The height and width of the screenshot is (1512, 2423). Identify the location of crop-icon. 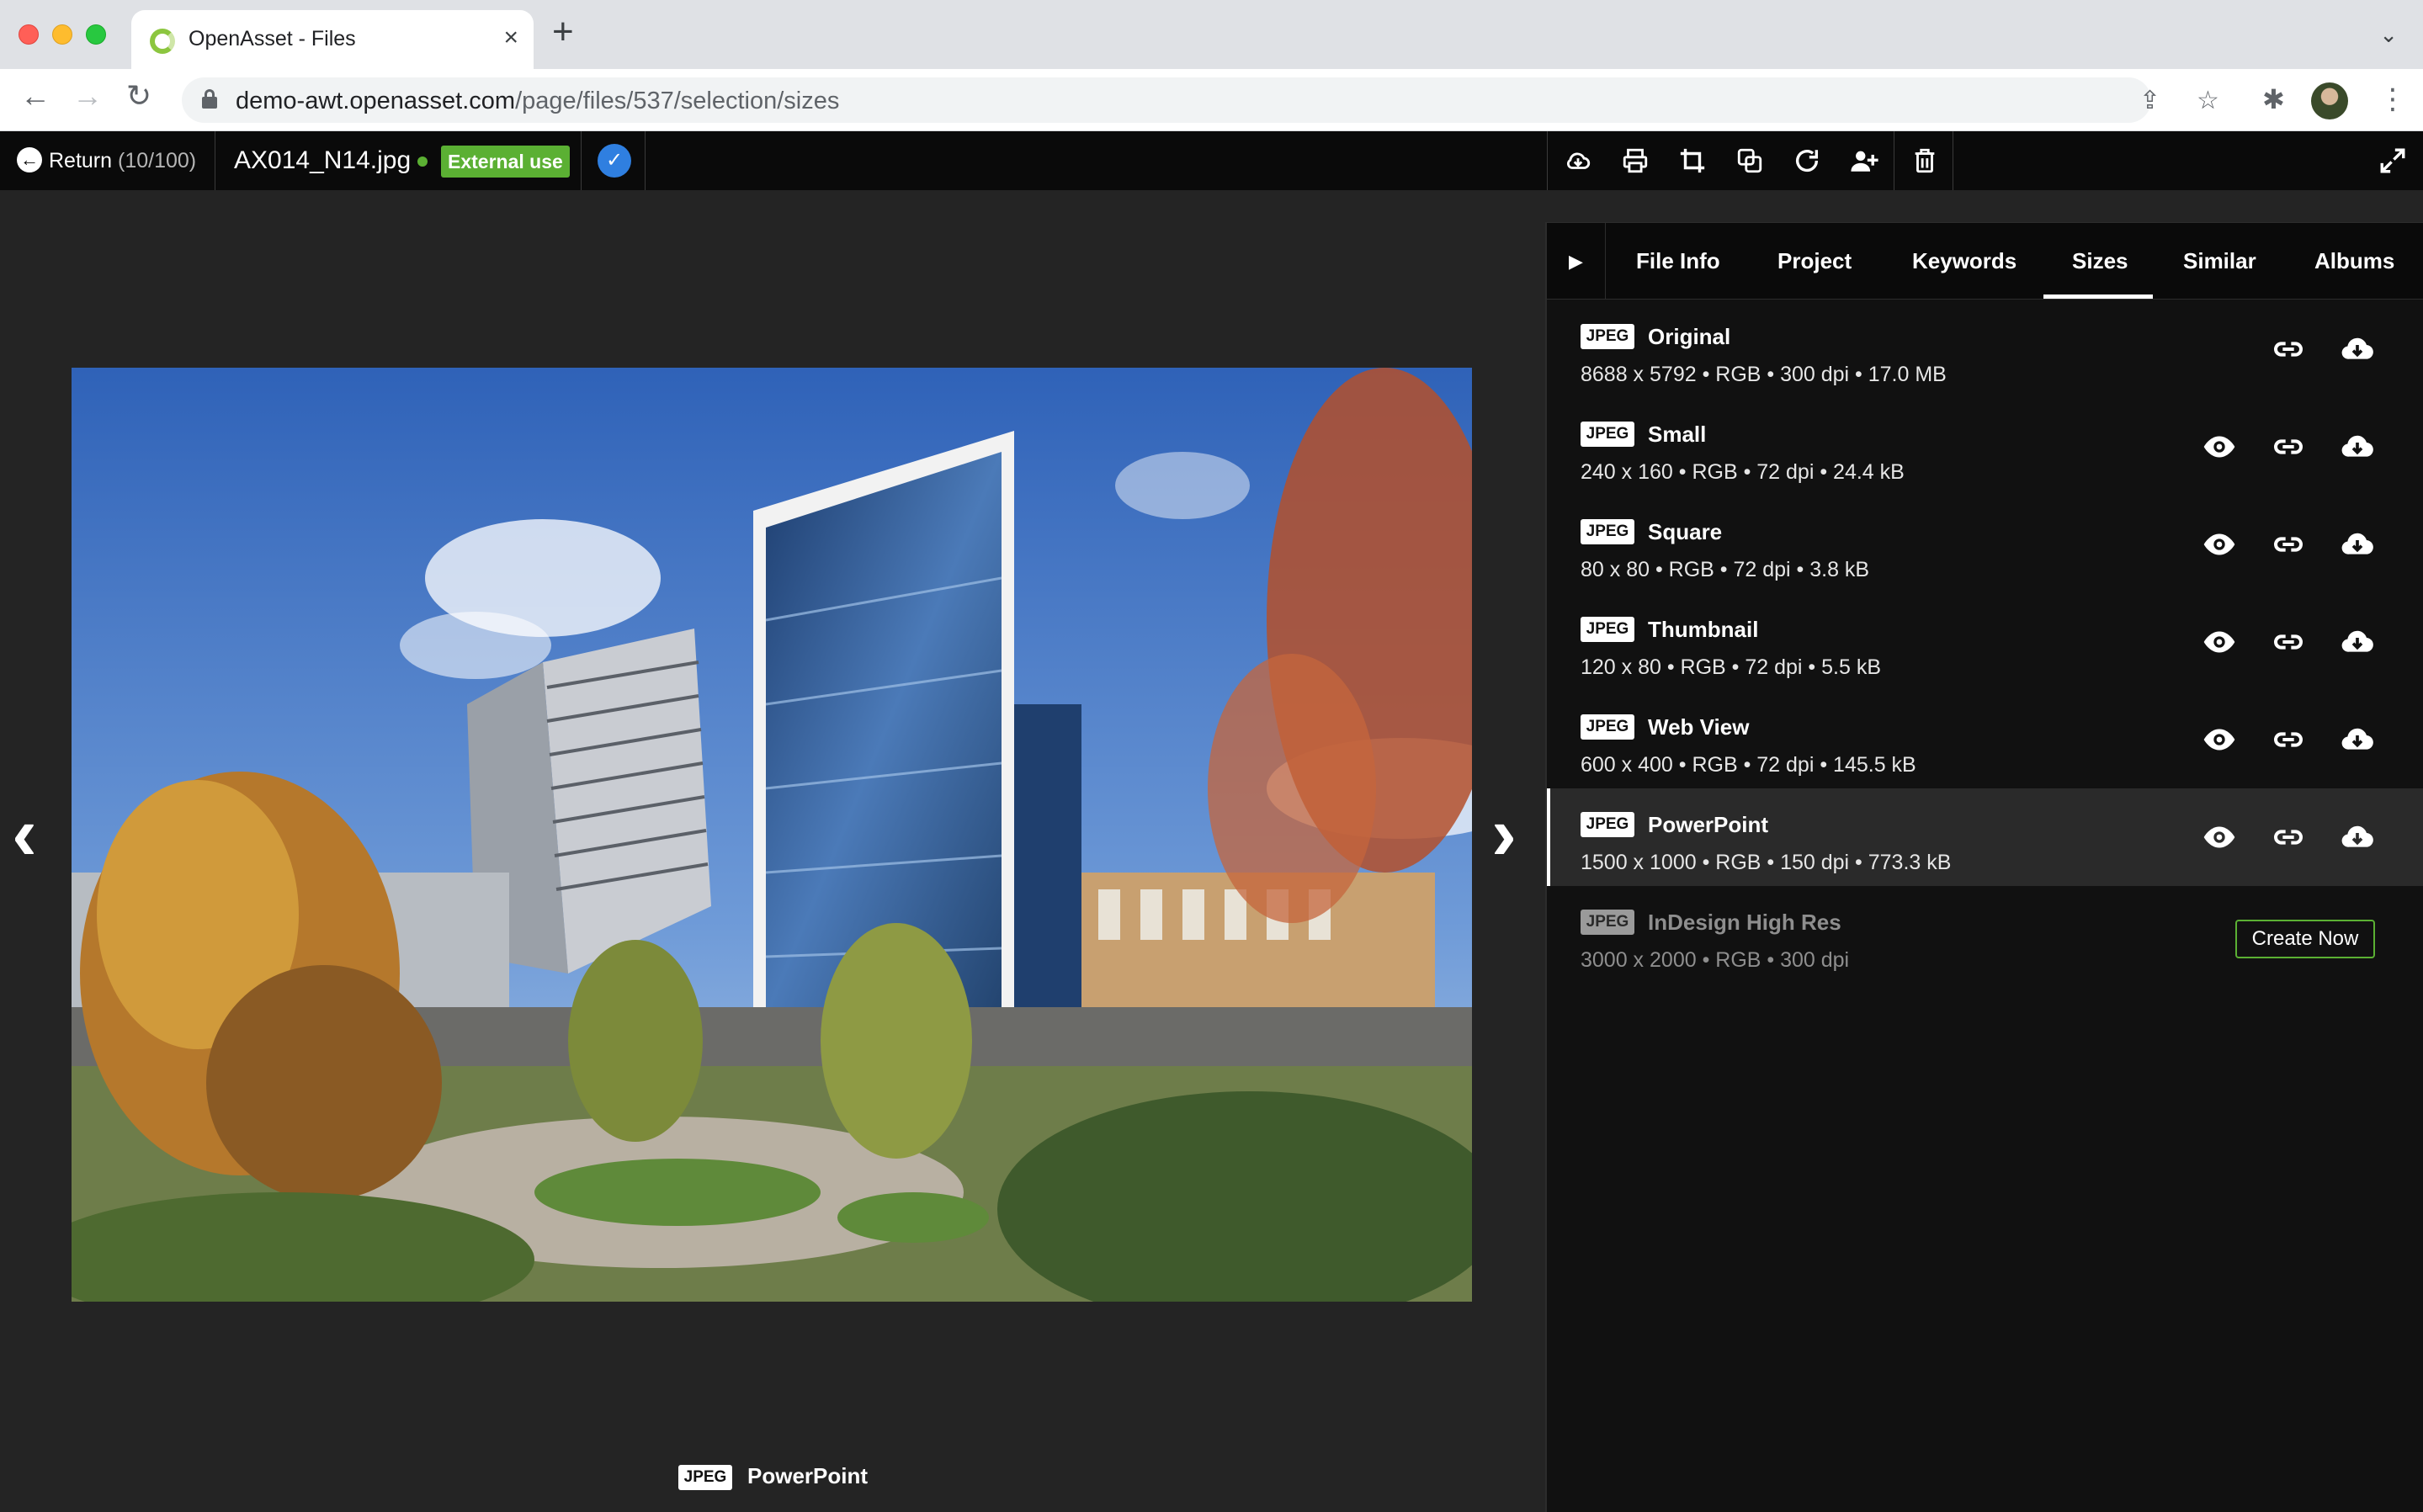
(1691, 160).